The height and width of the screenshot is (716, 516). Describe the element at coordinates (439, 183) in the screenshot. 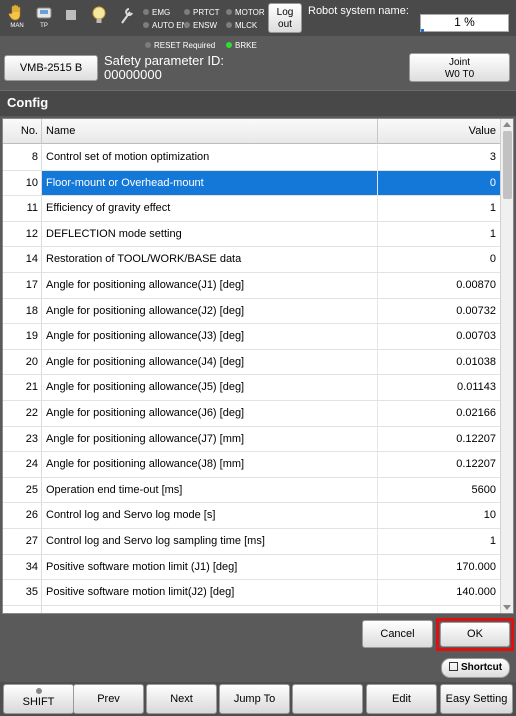

I see `row-value: 0` at that location.